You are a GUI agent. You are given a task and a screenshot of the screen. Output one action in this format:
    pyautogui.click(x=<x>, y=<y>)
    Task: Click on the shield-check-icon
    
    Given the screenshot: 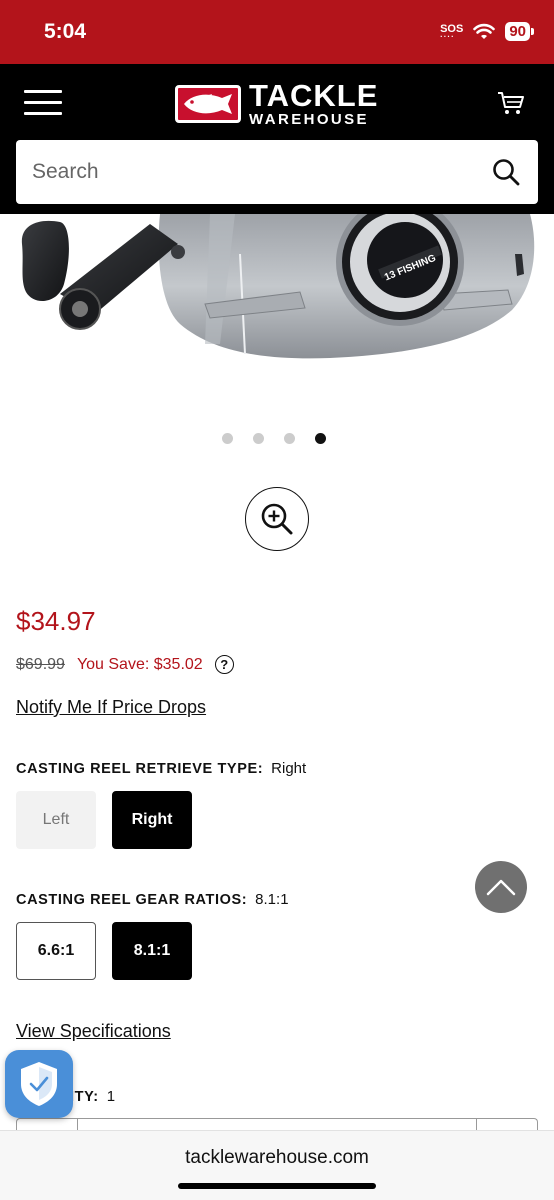 What is the action you would take?
    pyautogui.click(x=39, y=1084)
    